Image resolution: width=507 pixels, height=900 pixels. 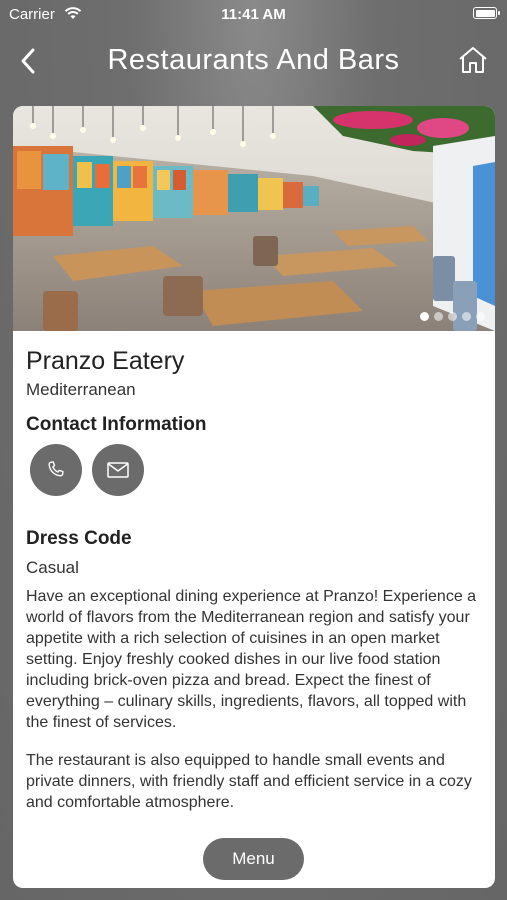 I want to click on clock: 11:41 AM, so click(x=253, y=14).